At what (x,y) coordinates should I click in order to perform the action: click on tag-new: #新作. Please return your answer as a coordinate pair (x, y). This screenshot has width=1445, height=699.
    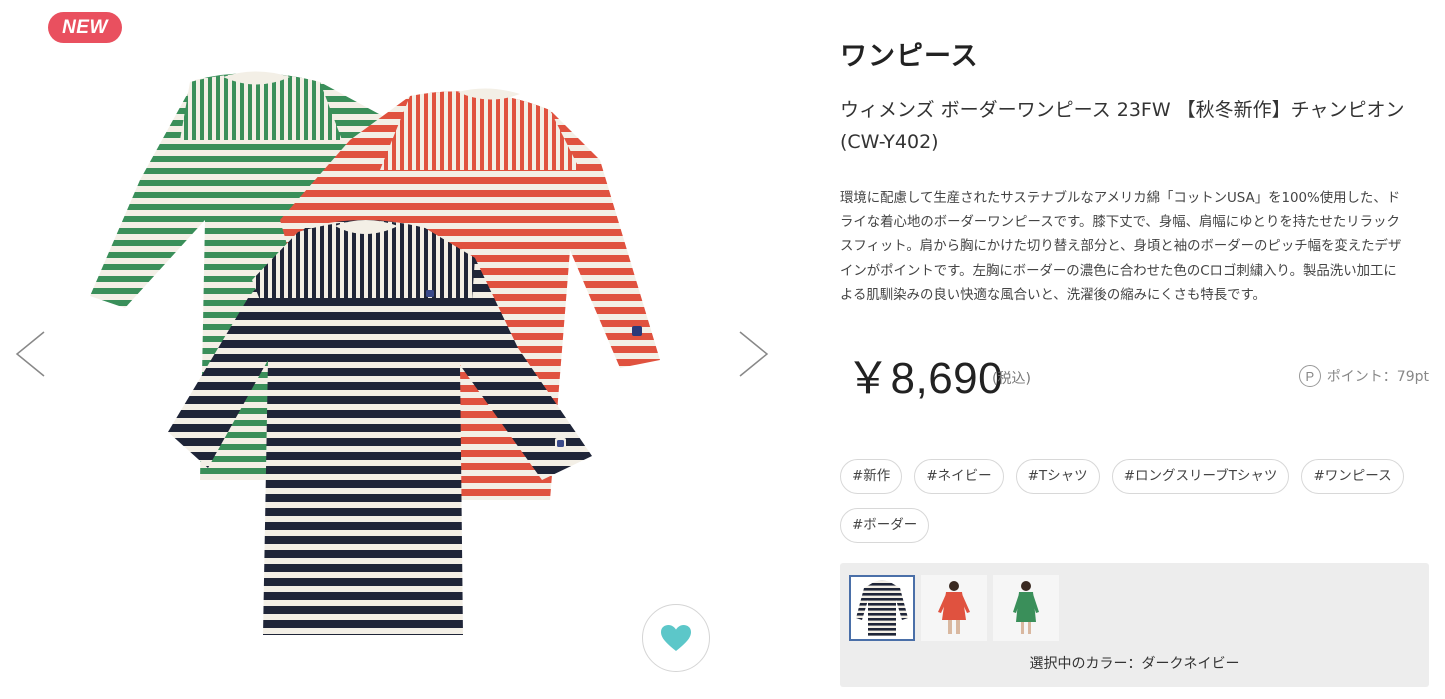
    Looking at the image, I should click on (871, 476).